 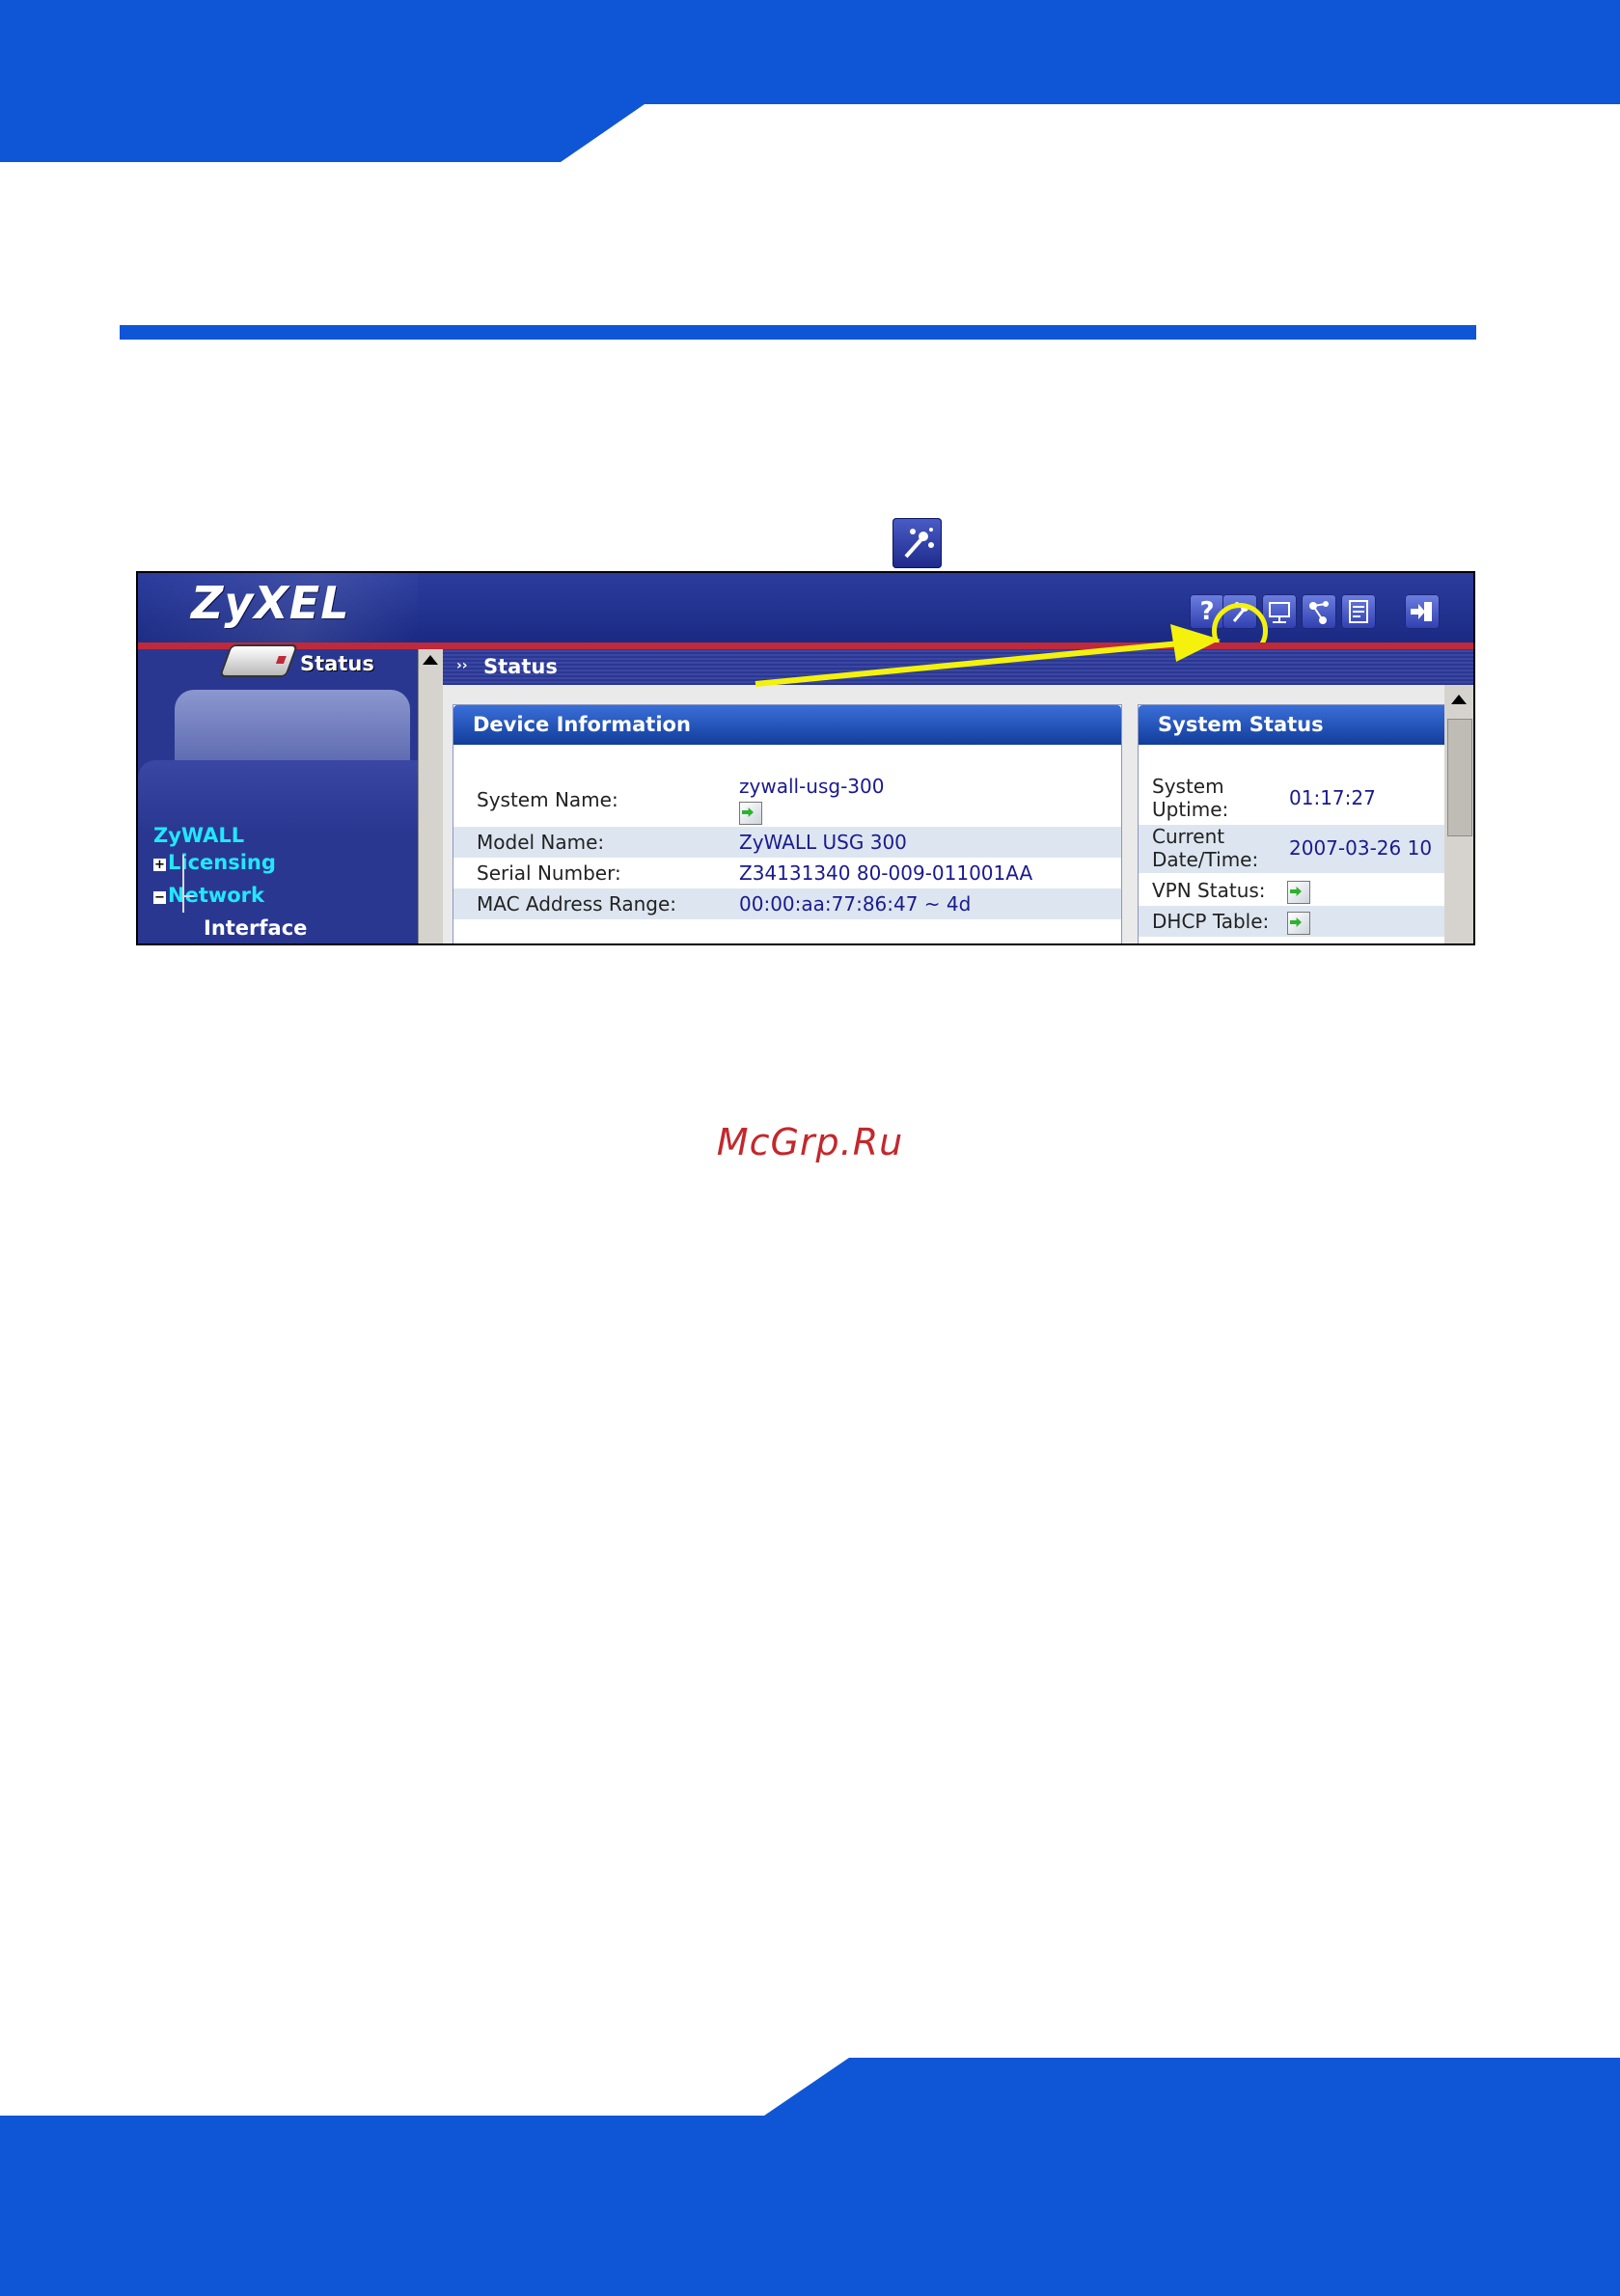 What do you see at coordinates (805, 758) in the screenshot?
I see `ui-screenshot: ZyXEL ? Status ZyWALL + Licensing − Netwo` at bounding box center [805, 758].